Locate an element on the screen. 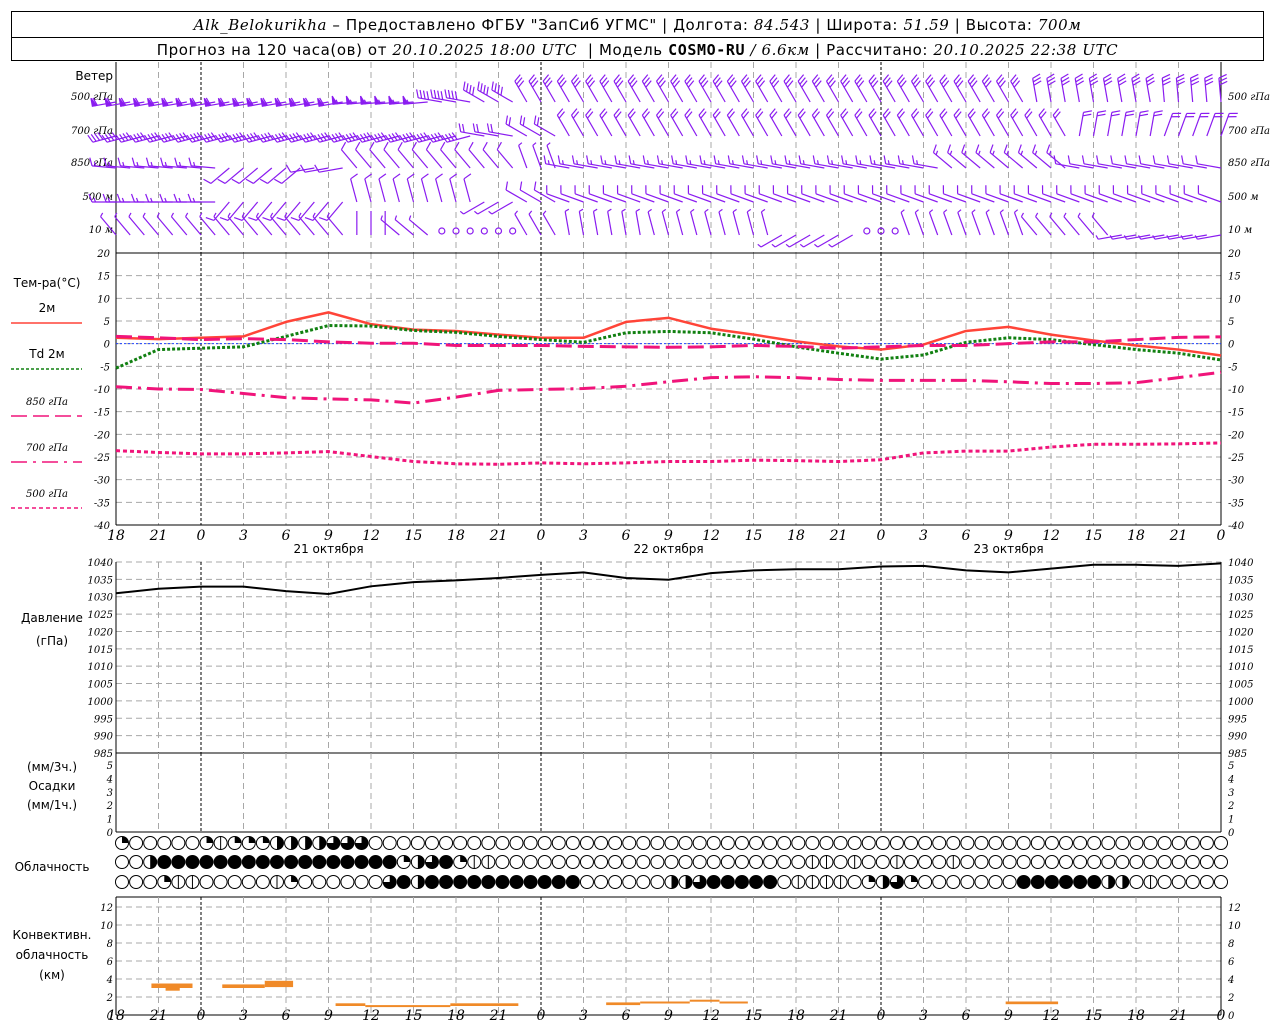 This screenshot has width=1280, height=1024. legend-label: 700 гПа is located at coordinates (47, 448).